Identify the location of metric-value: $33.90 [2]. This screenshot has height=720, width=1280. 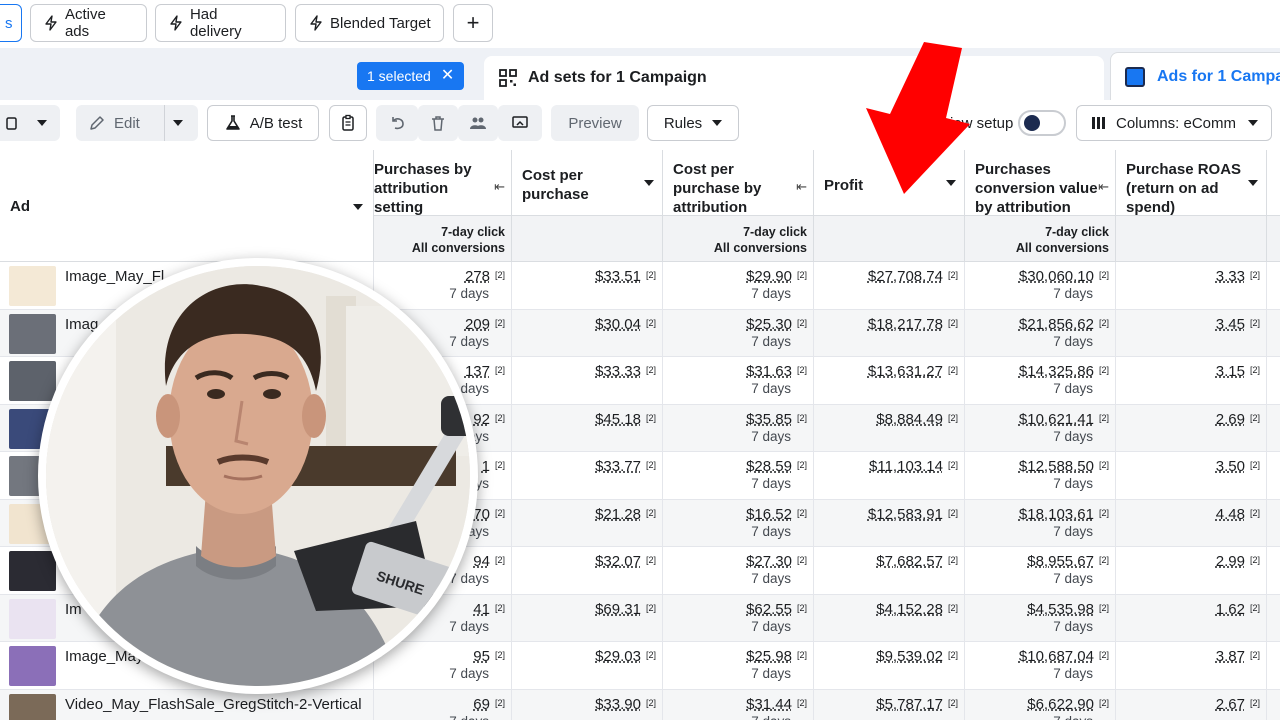
(584, 704).